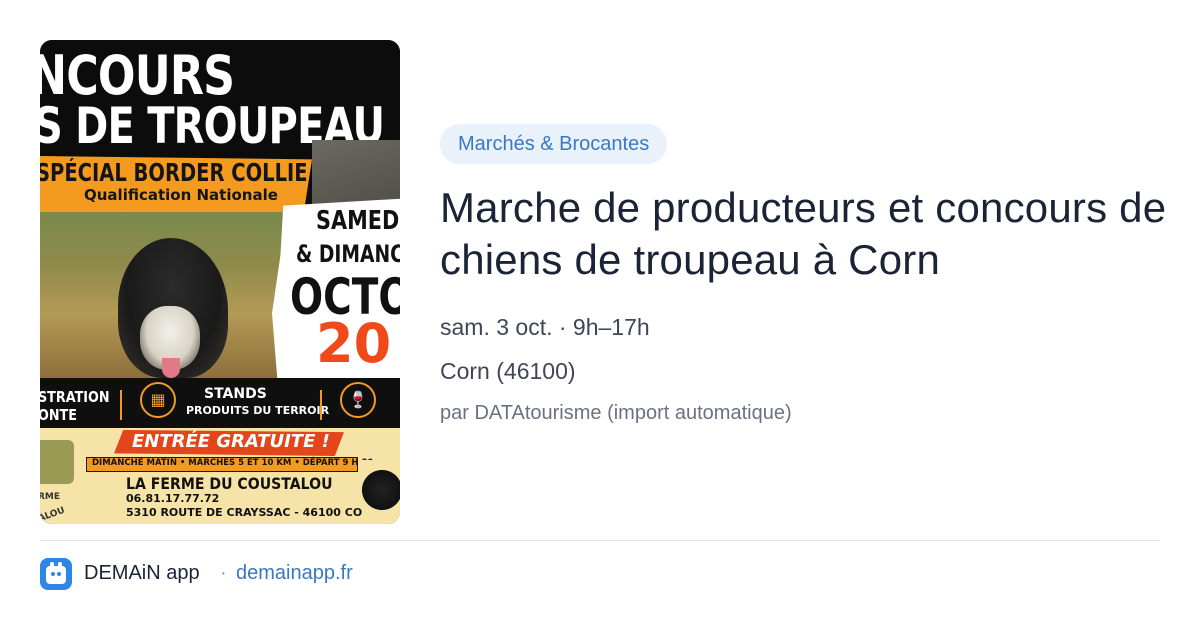 This screenshot has height=630, width=1200. Describe the element at coordinates (545, 327) in the screenshot. I see `event-date-time: sam. 3 oct. · 9h–17h` at that location.